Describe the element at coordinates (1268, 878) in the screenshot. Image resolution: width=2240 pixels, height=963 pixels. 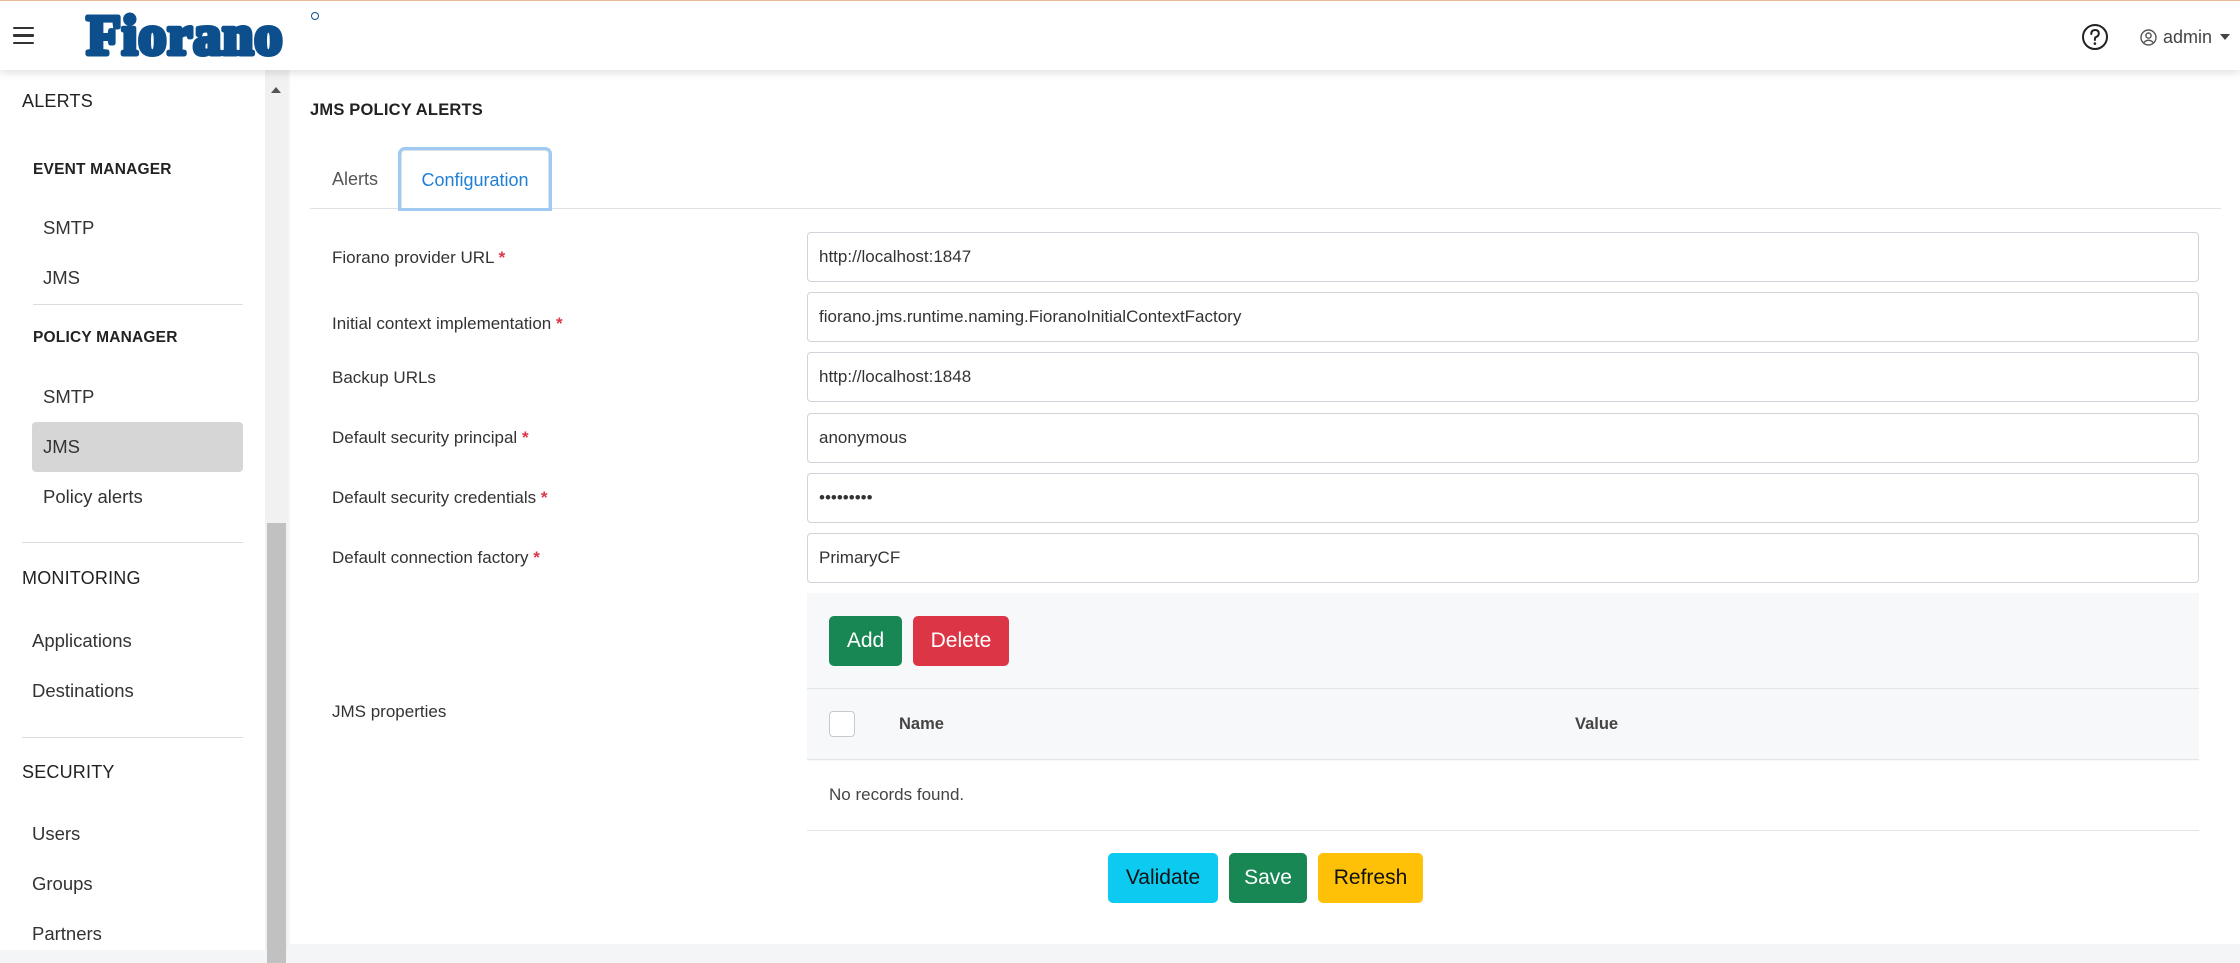
I see `save-button: Save` at that location.